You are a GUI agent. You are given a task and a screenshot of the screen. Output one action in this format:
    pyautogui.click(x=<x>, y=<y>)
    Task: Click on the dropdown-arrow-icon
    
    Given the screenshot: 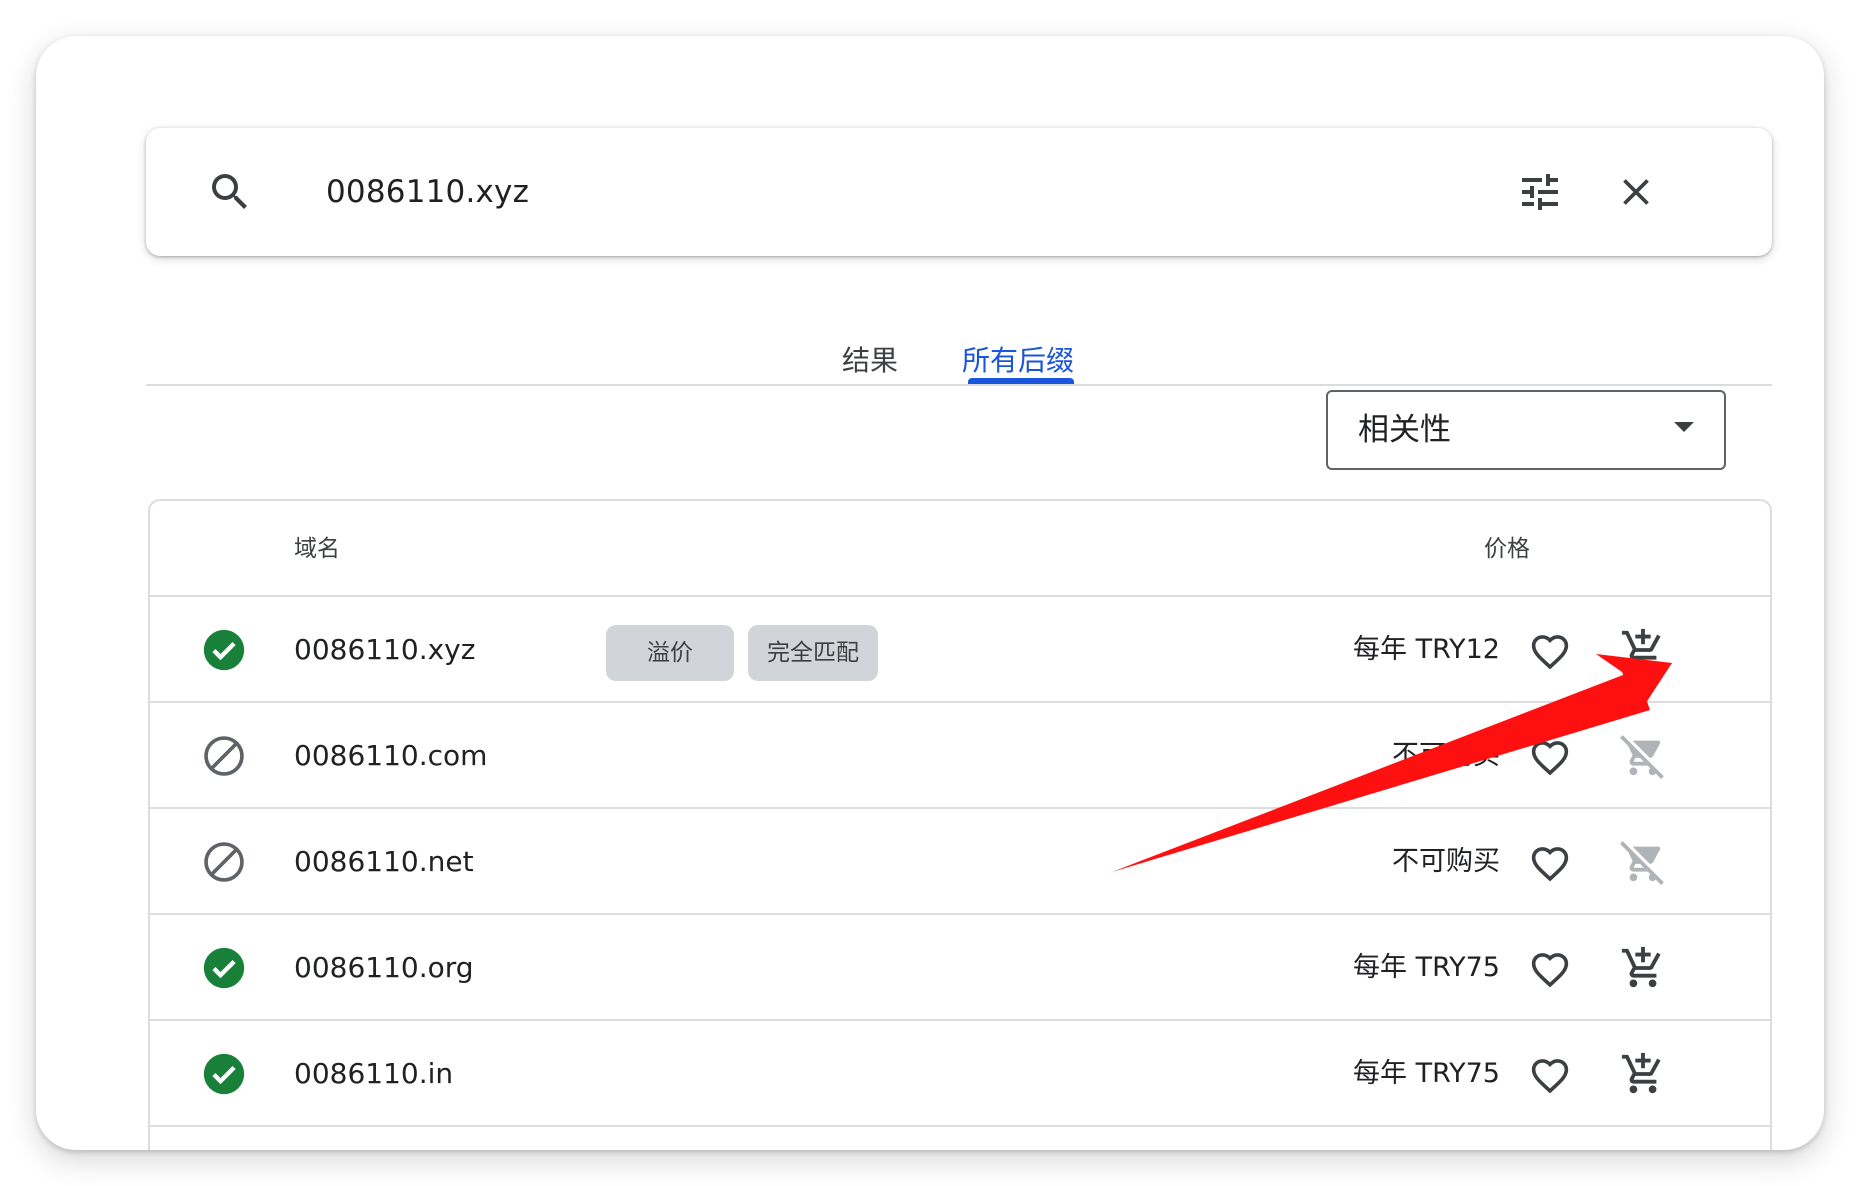 What is the action you would take?
    pyautogui.click(x=1684, y=427)
    